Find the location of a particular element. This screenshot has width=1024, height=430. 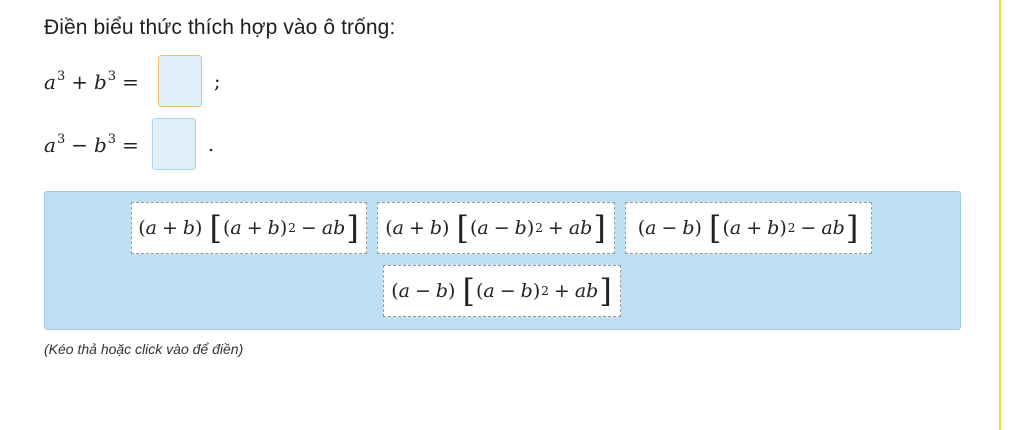

answer-choice-4: (a − b) [(a − b) 2 + ab] is located at coordinates (502, 291).